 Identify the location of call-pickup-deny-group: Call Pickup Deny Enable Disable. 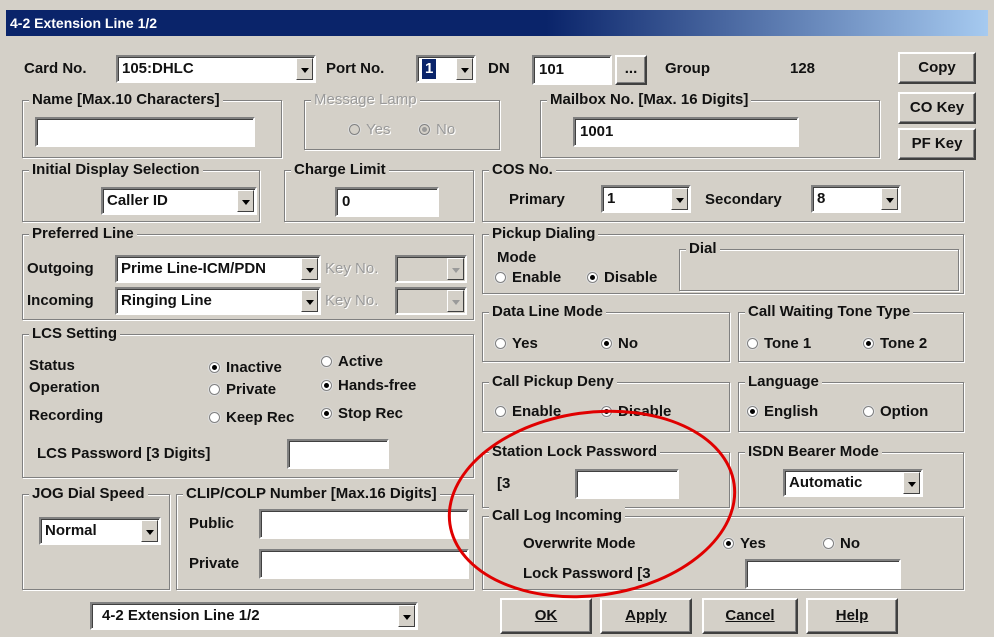
(606, 402).